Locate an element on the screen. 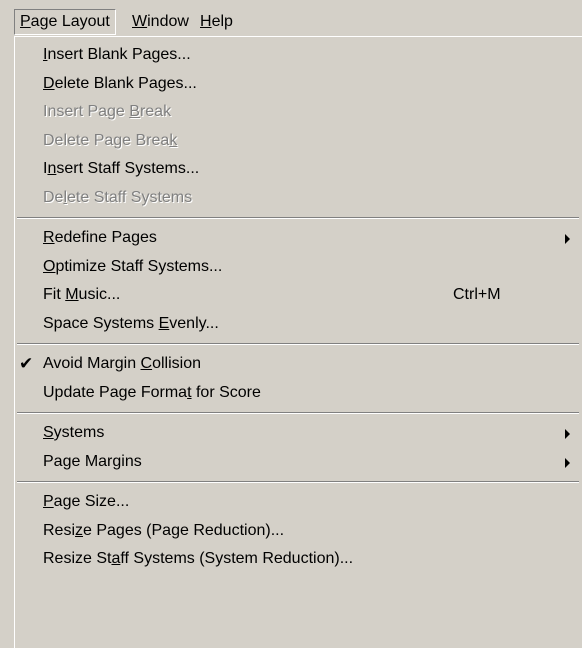  menu-item-avoid-margin-collision: ✔ Avoid Margin Collision is located at coordinates (298, 364).